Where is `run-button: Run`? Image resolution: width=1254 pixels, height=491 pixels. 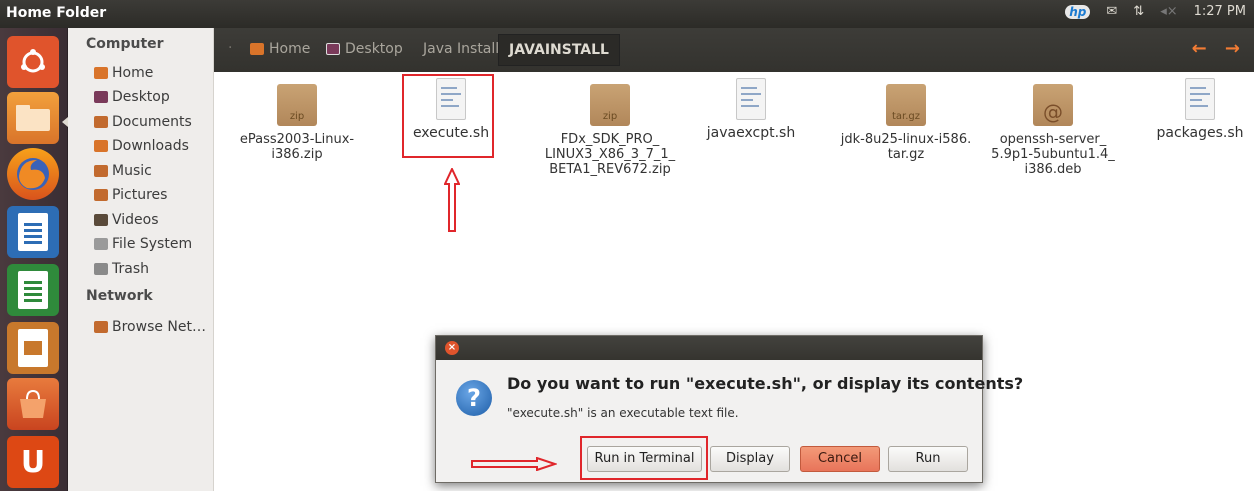
run-button: Run is located at coordinates (928, 459).